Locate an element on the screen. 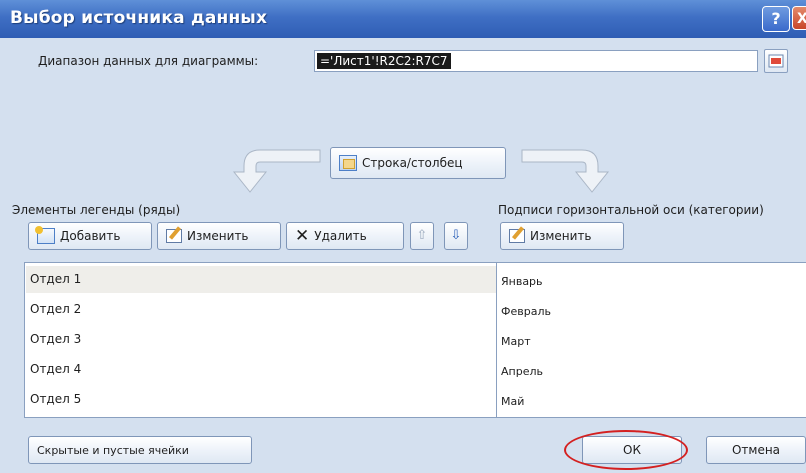 Image resolution: width=806 pixels, height=473 pixels. range-input: ='Лист1'!R2C2:R7C7 is located at coordinates (536, 61).